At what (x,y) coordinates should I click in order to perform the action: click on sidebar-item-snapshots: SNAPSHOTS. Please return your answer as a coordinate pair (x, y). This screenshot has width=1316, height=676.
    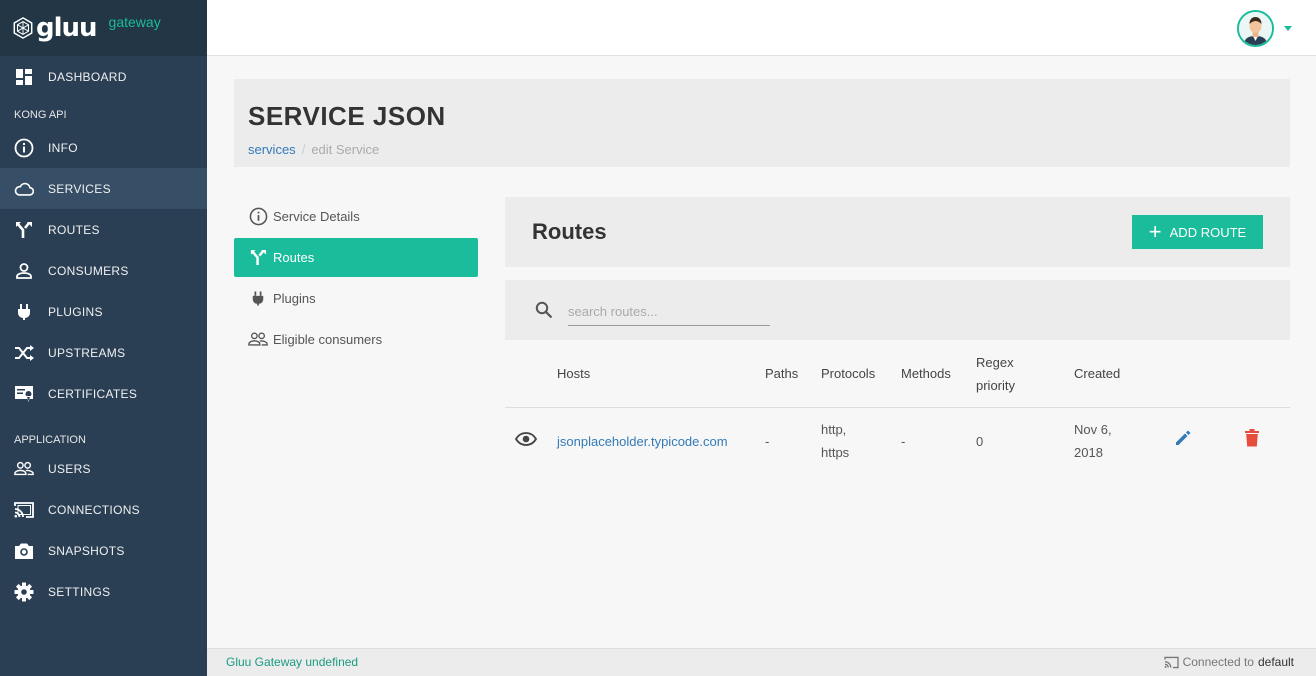
    Looking at the image, I should click on (103, 550).